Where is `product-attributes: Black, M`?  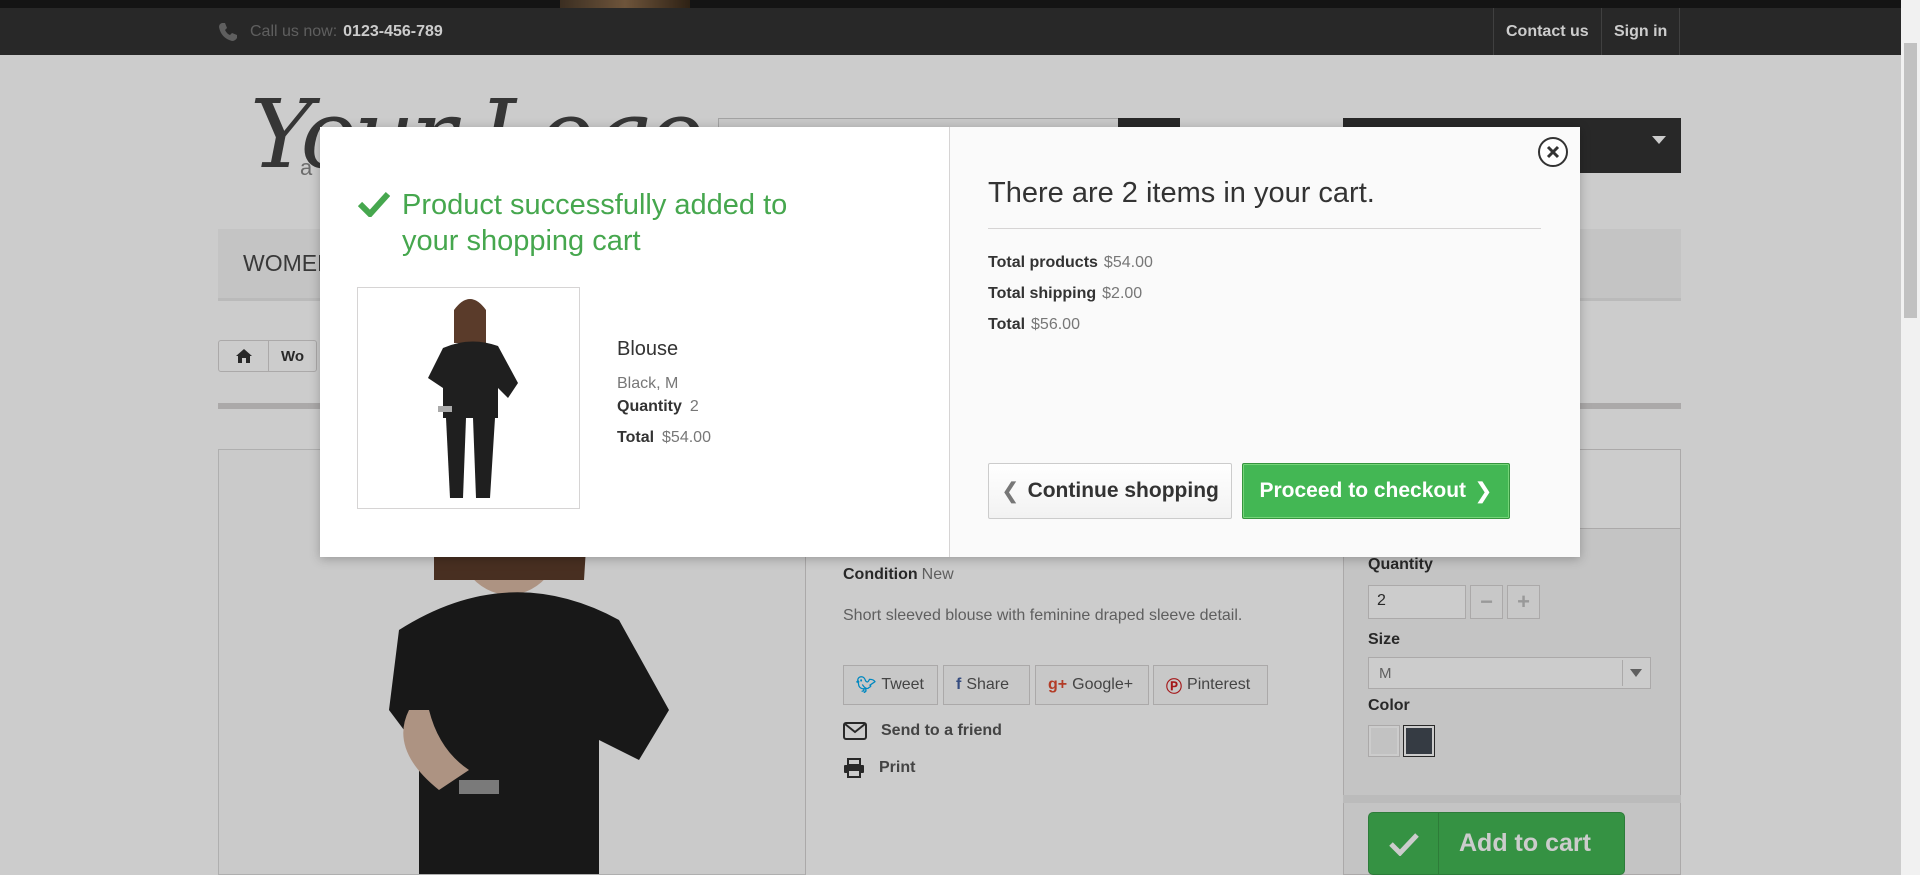
product-attributes: Black, M is located at coordinates (648, 383).